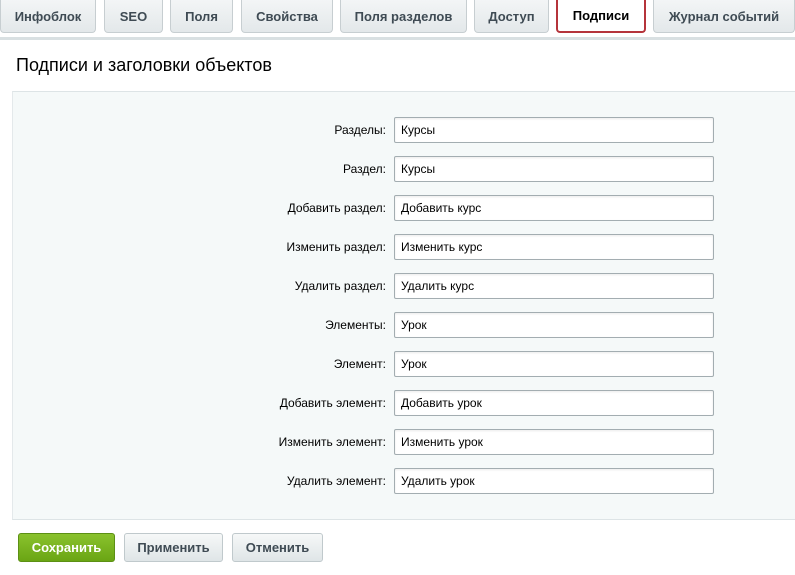  What do you see at coordinates (724, 16) in the screenshot?
I see `tab-event-log: Журнал событий` at bounding box center [724, 16].